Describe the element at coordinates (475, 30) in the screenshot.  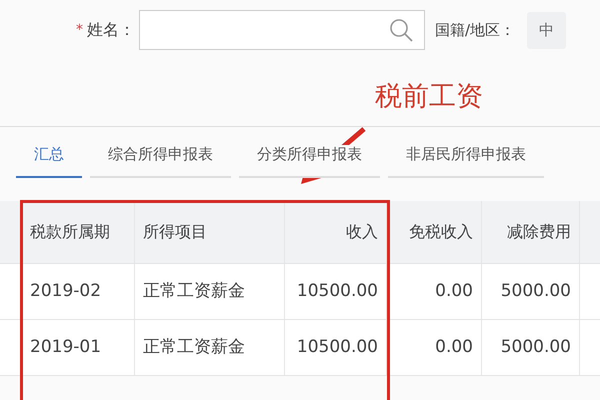
I see `country-label: 国籍/地区：` at that location.